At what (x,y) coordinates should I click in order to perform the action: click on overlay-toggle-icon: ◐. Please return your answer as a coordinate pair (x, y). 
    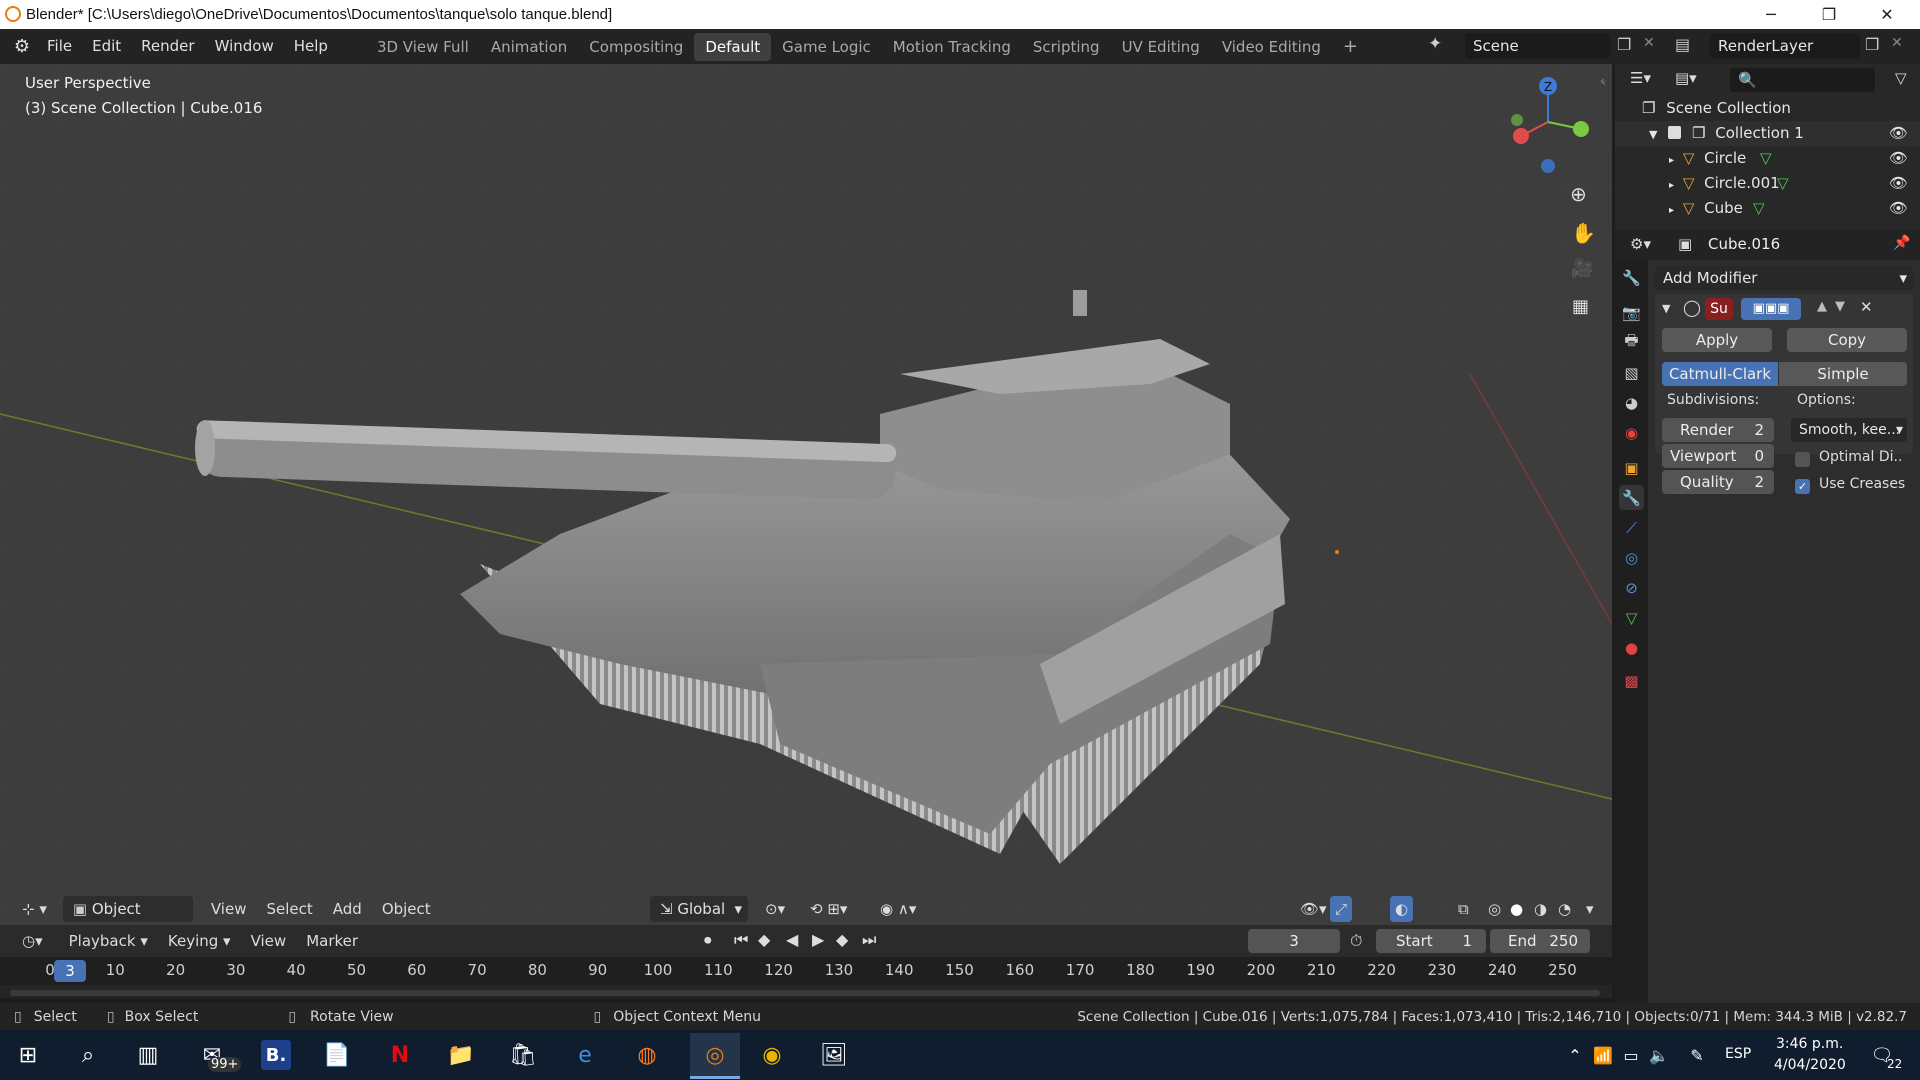
    Looking at the image, I should click on (1402, 909).